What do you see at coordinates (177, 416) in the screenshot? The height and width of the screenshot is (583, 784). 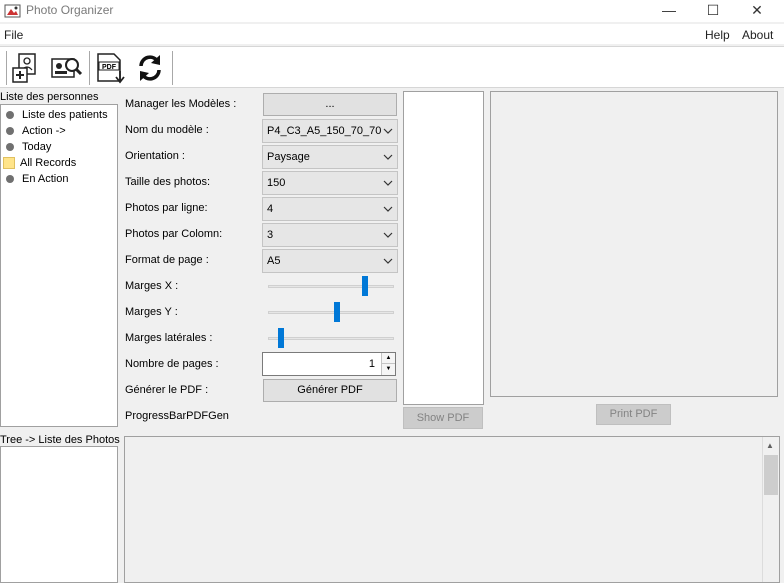 I see `progress-label: ProgressBarPDFGen` at bounding box center [177, 416].